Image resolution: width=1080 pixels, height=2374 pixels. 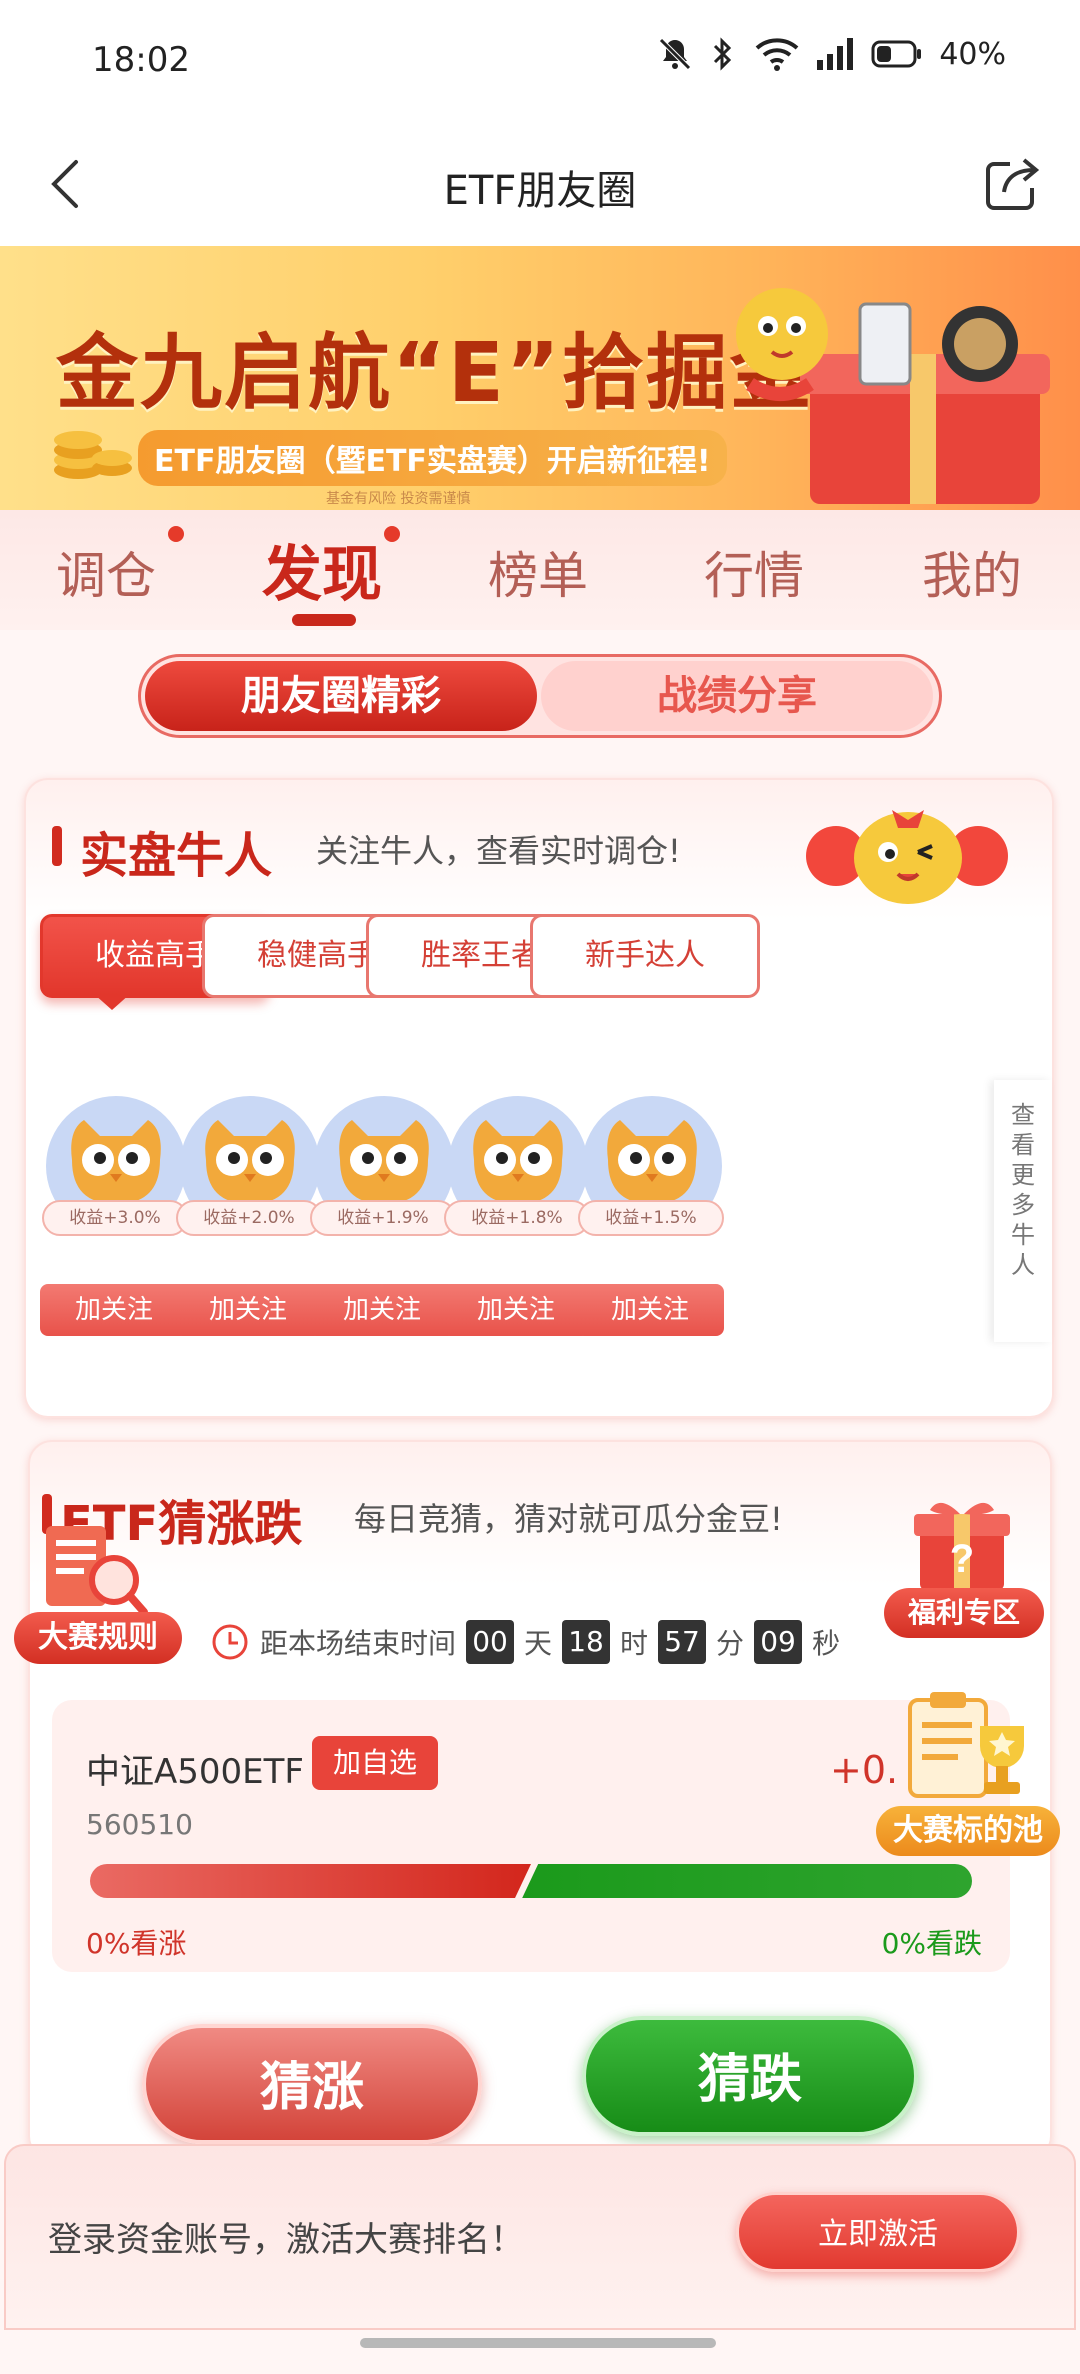 I want to click on add-watchlist-button: 加自选, so click(x=375, y=1763).